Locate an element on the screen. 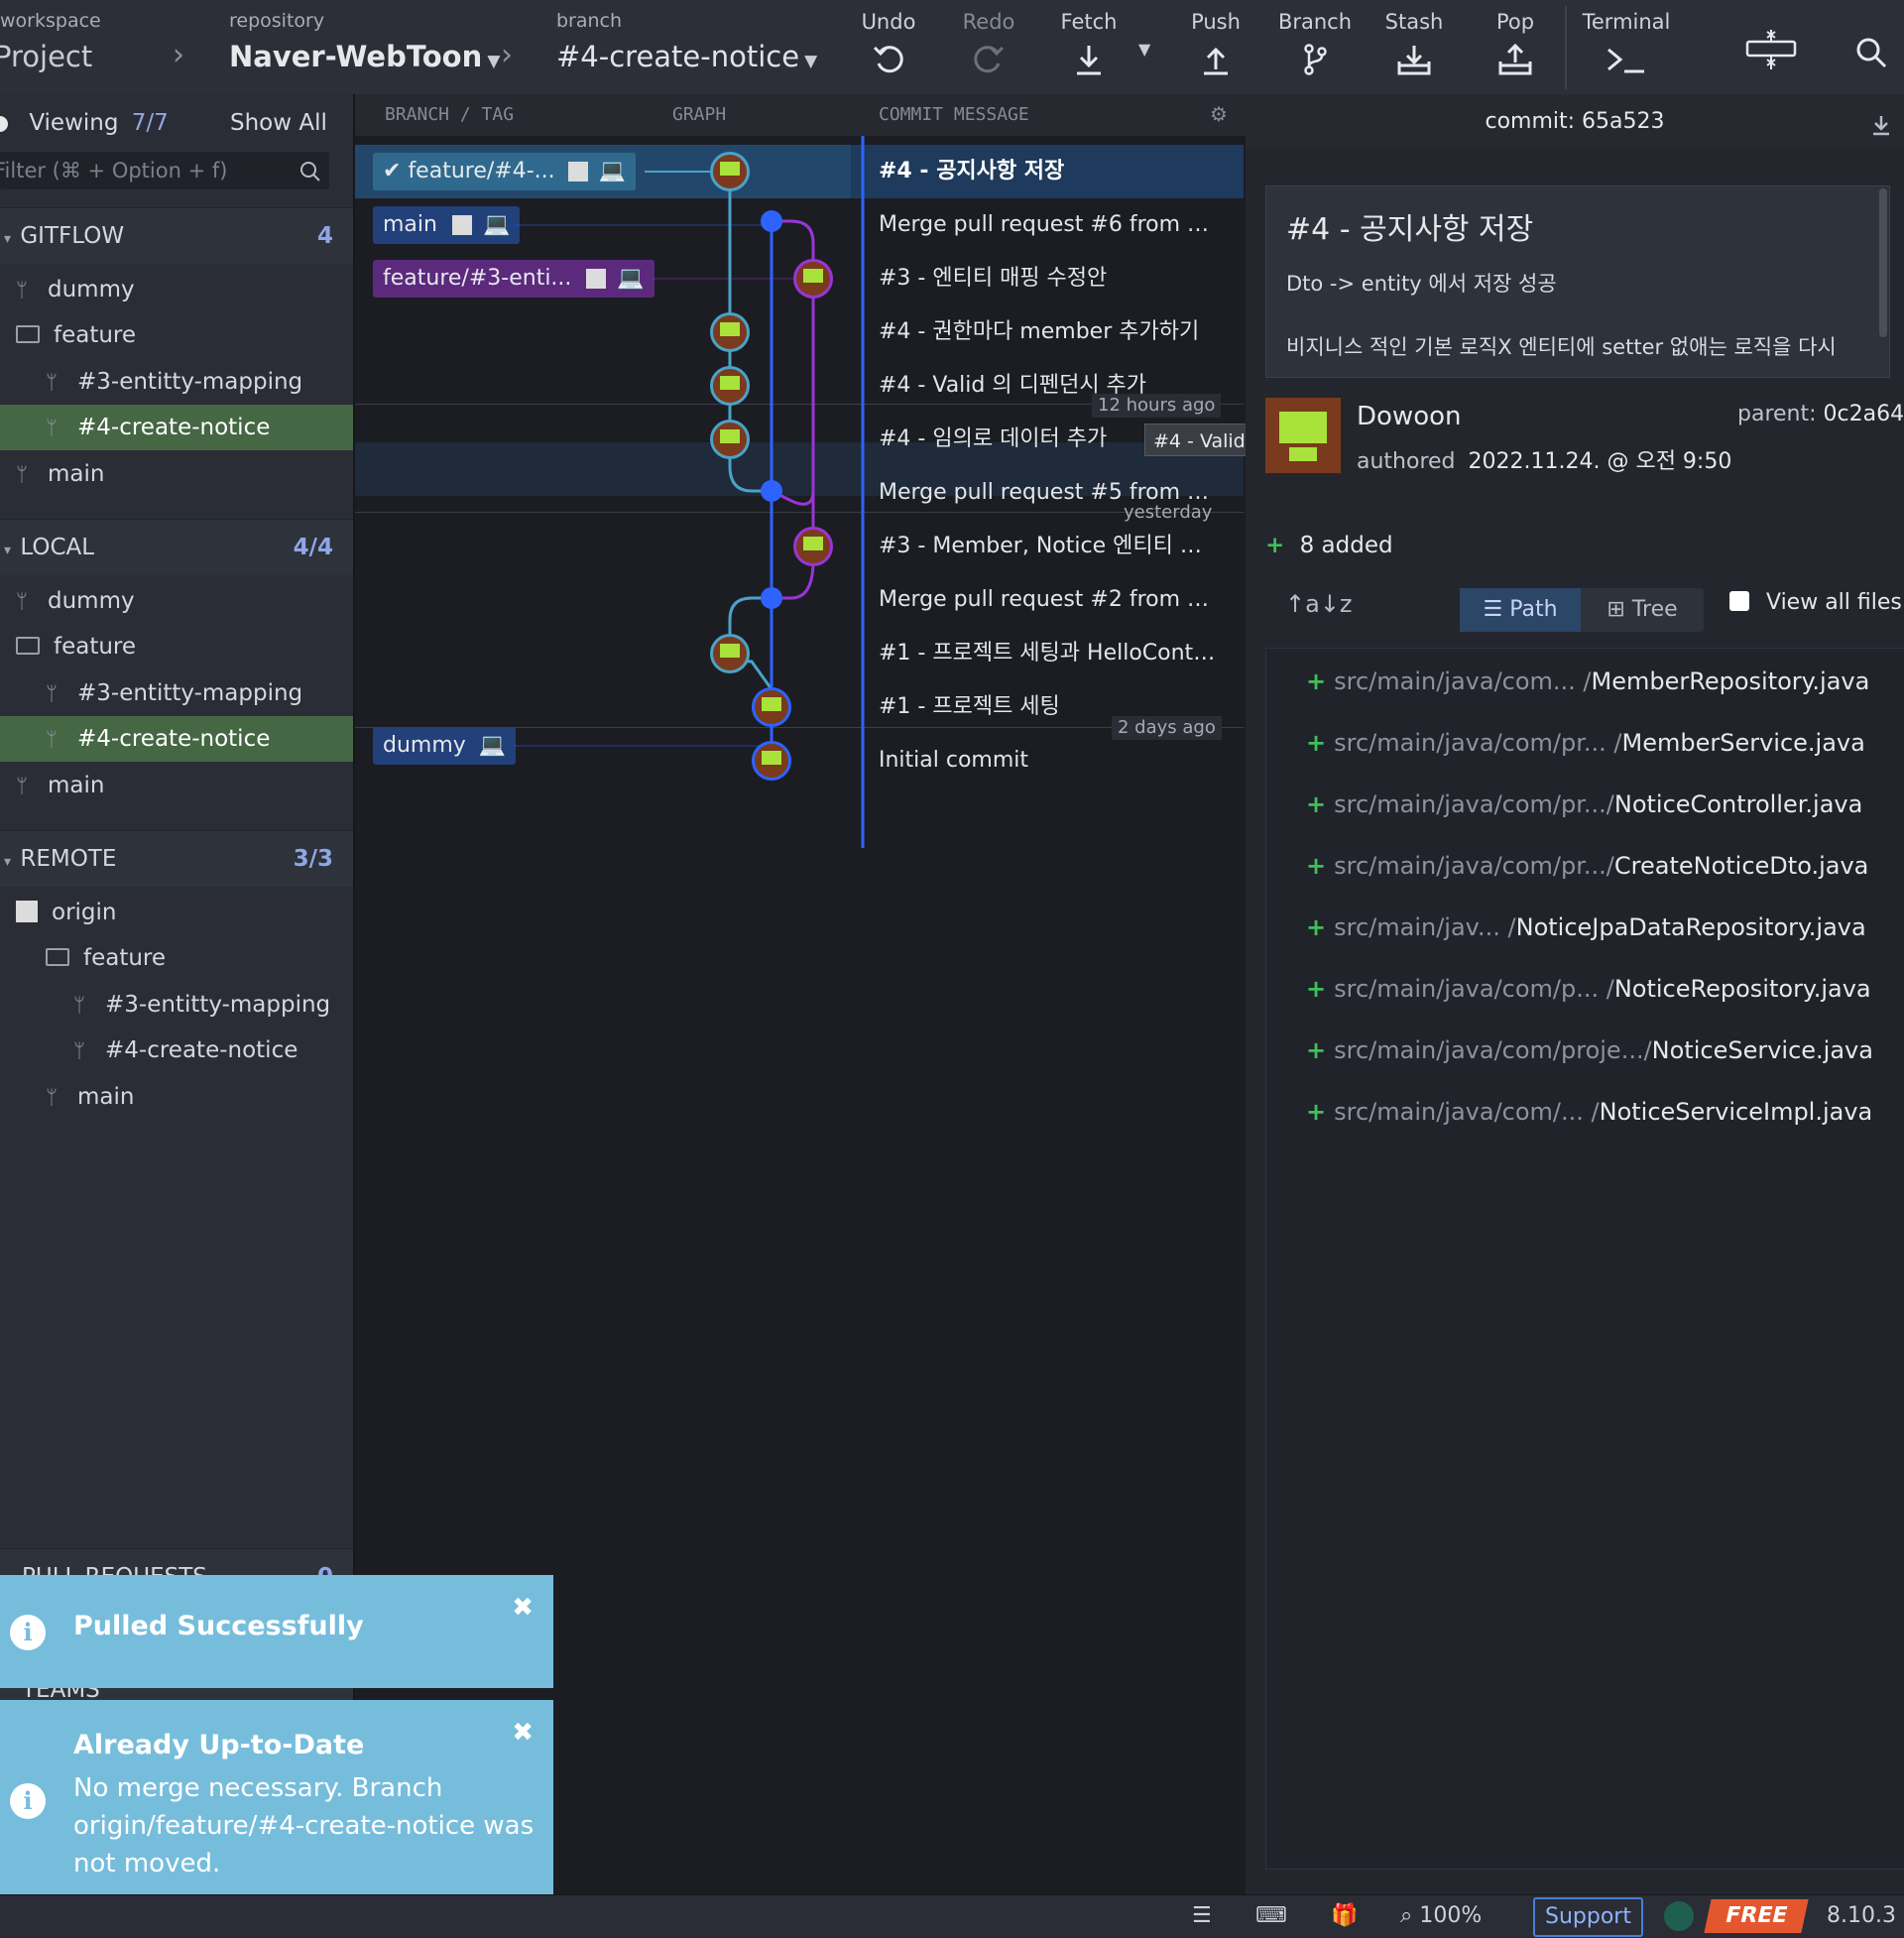 The width and height of the screenshot is (1904, 1938). info-icon: i is located at coordinates (28, 1801).